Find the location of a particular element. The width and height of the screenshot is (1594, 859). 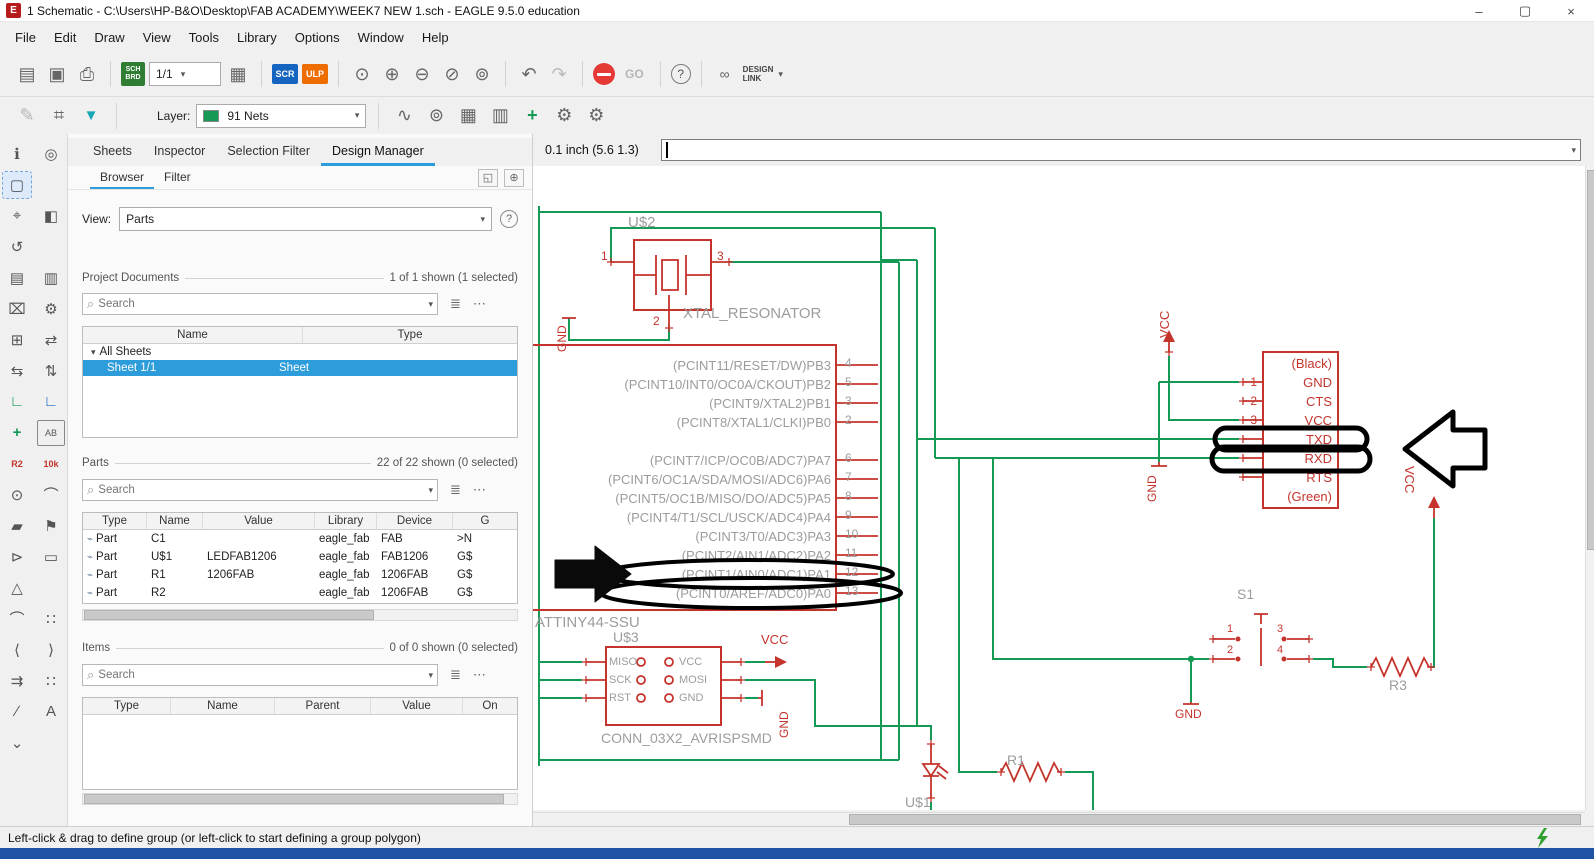

erc-tool: ⇉ is located at coordinates (17, 681).